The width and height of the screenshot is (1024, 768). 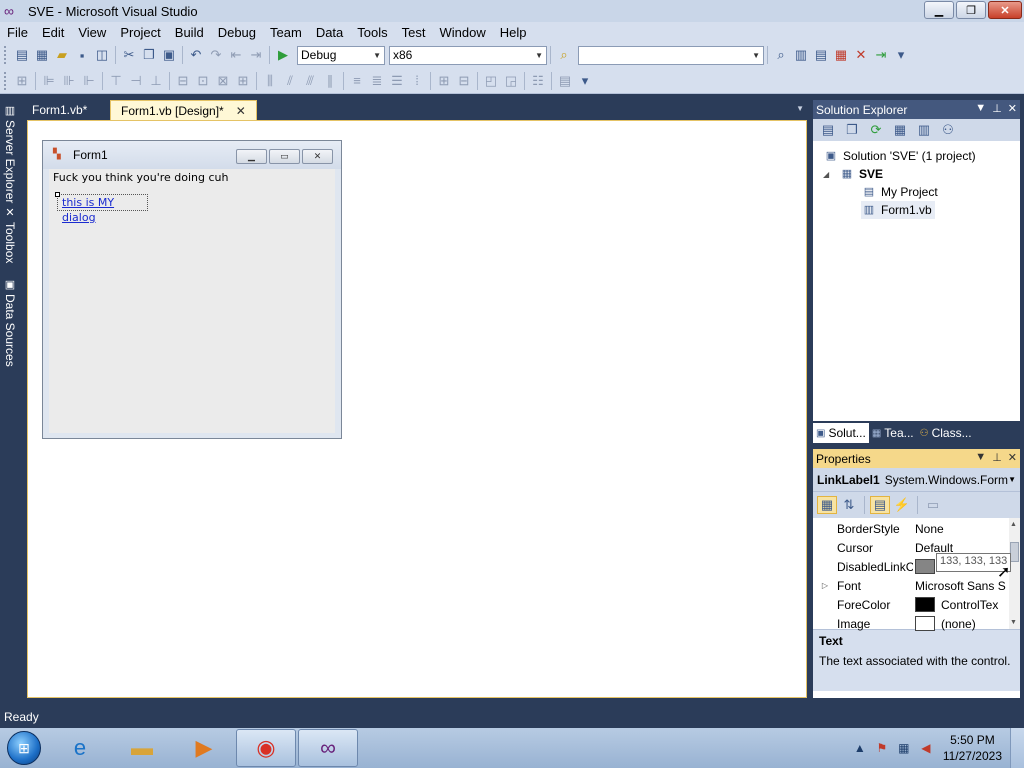 I want to click on copy-icon: ❐, so click(x=149, y=55).